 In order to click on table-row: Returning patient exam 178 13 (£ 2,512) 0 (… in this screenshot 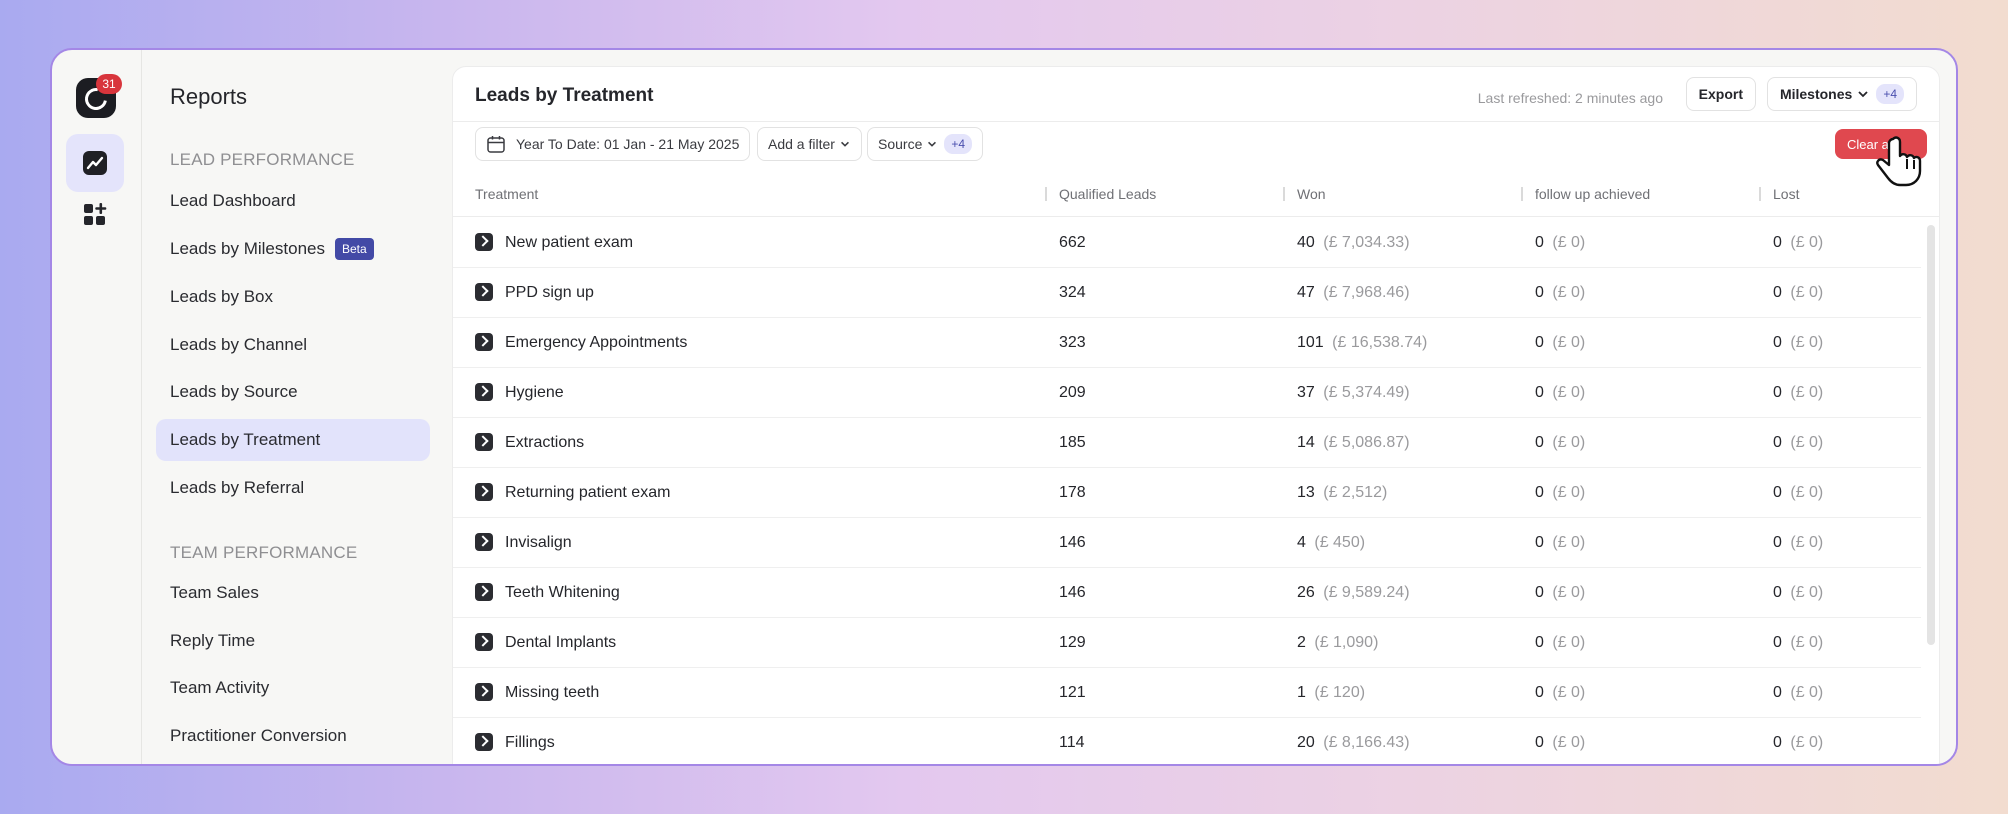, I will do `click(1187, 493)`.